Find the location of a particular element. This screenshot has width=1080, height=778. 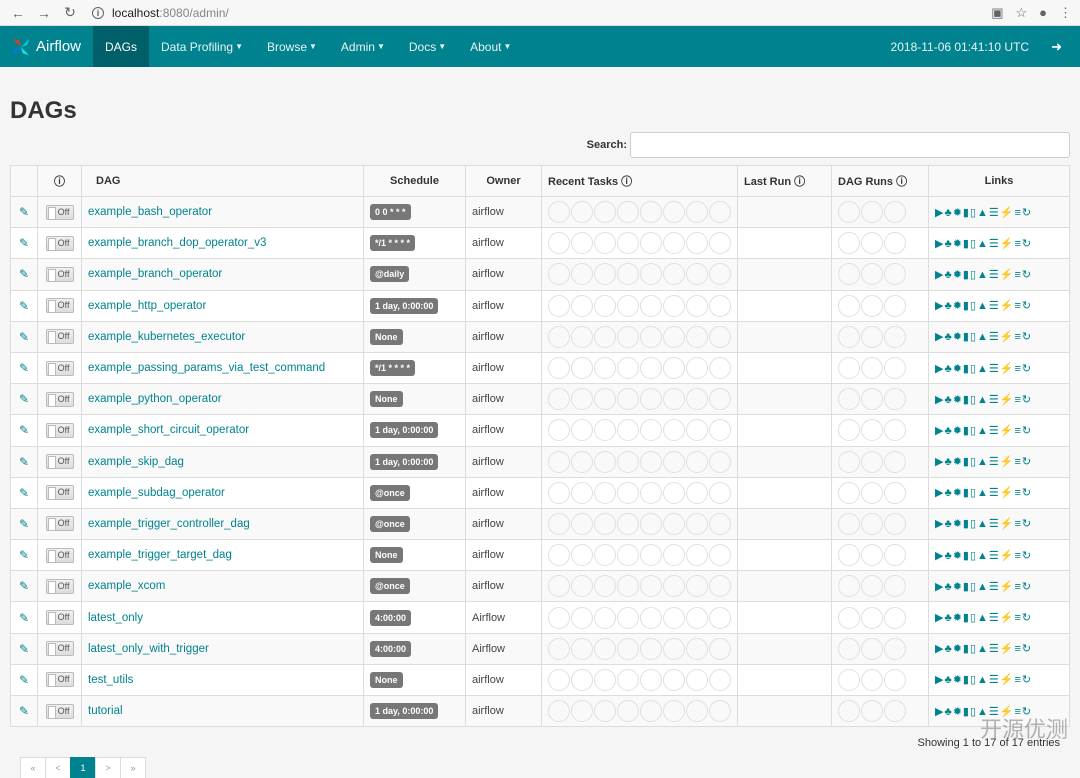

brand: Airflow is located at coordinates (46, 46).